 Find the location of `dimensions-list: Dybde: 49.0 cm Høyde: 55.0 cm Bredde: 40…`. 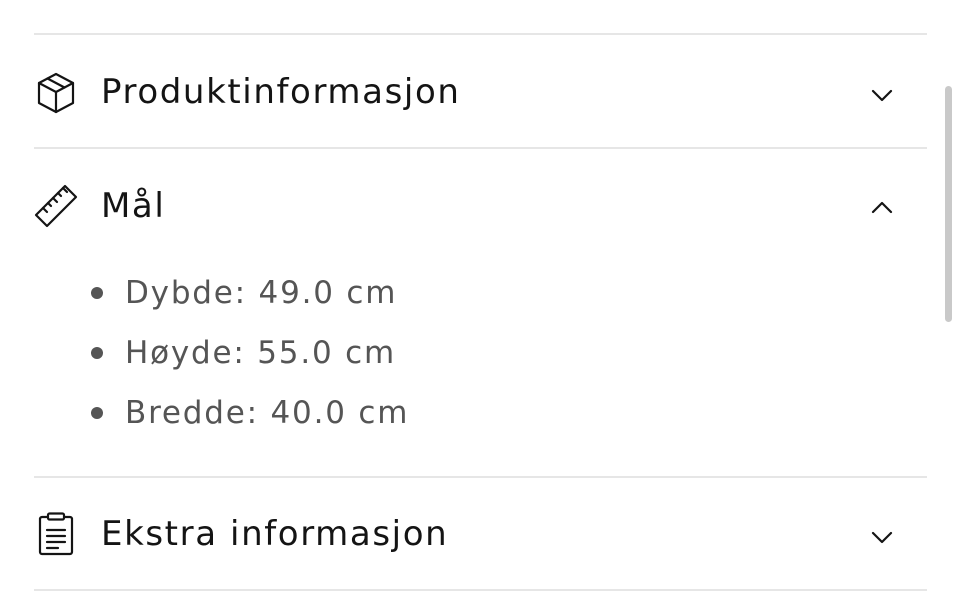

dimensions-list: Dybde: 49.0 cm Høyde: 55.0 cm Bredde: 40… is located at coordinates (248, 358).